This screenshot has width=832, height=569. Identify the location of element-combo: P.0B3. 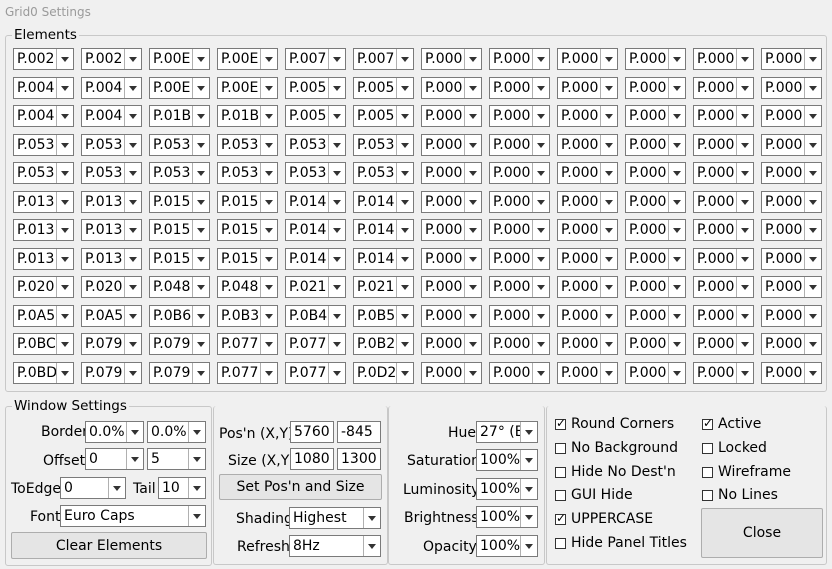
(247, 316).